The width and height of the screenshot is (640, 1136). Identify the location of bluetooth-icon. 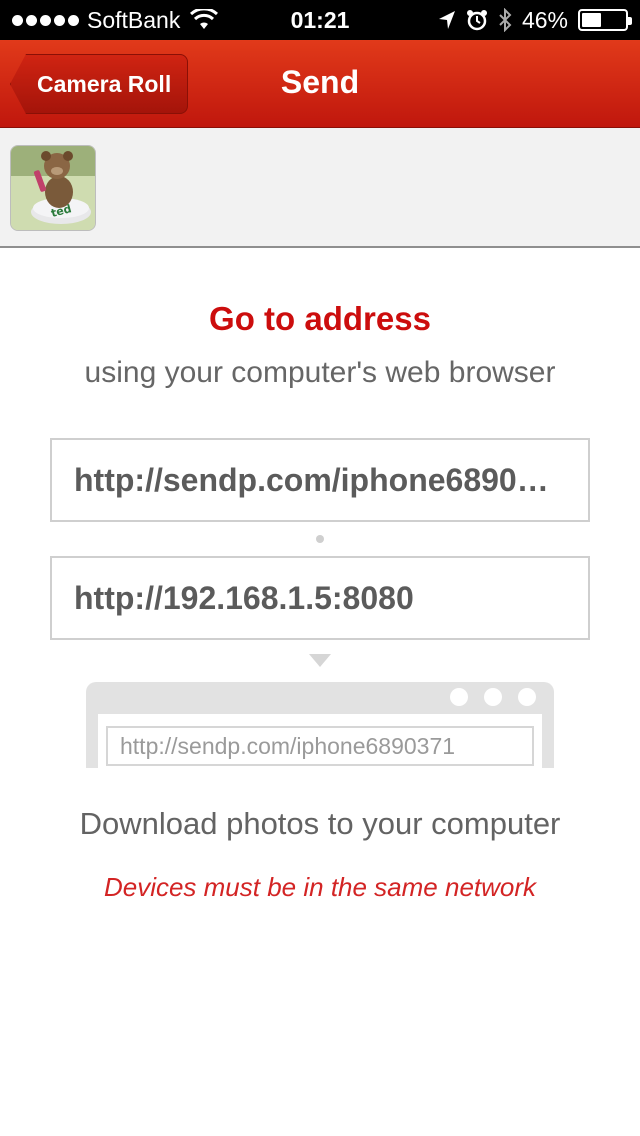
(505, 20).